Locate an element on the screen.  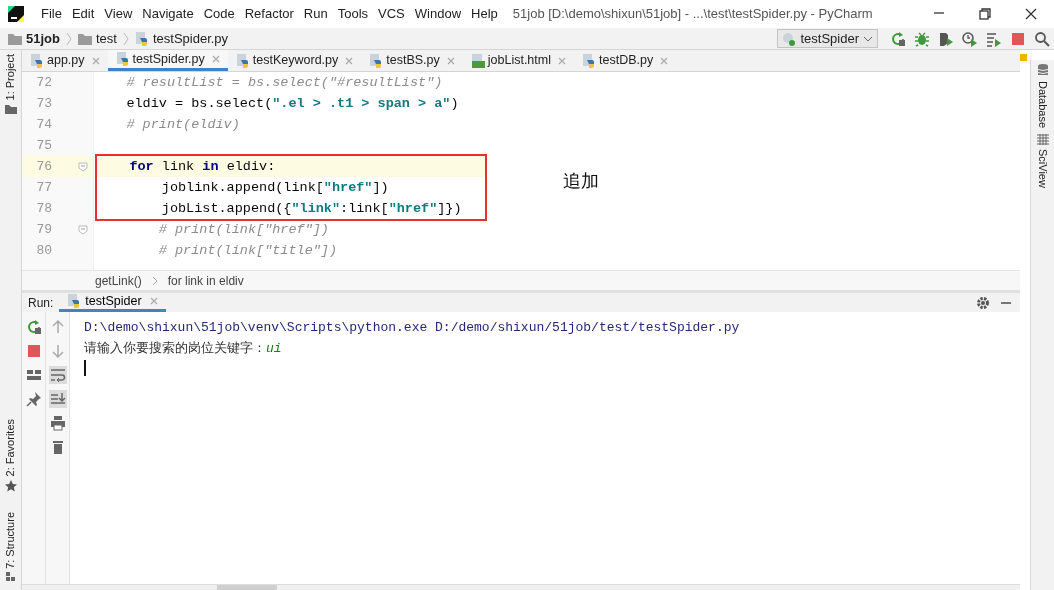
caret-icon is located at coordinates (868, 38).